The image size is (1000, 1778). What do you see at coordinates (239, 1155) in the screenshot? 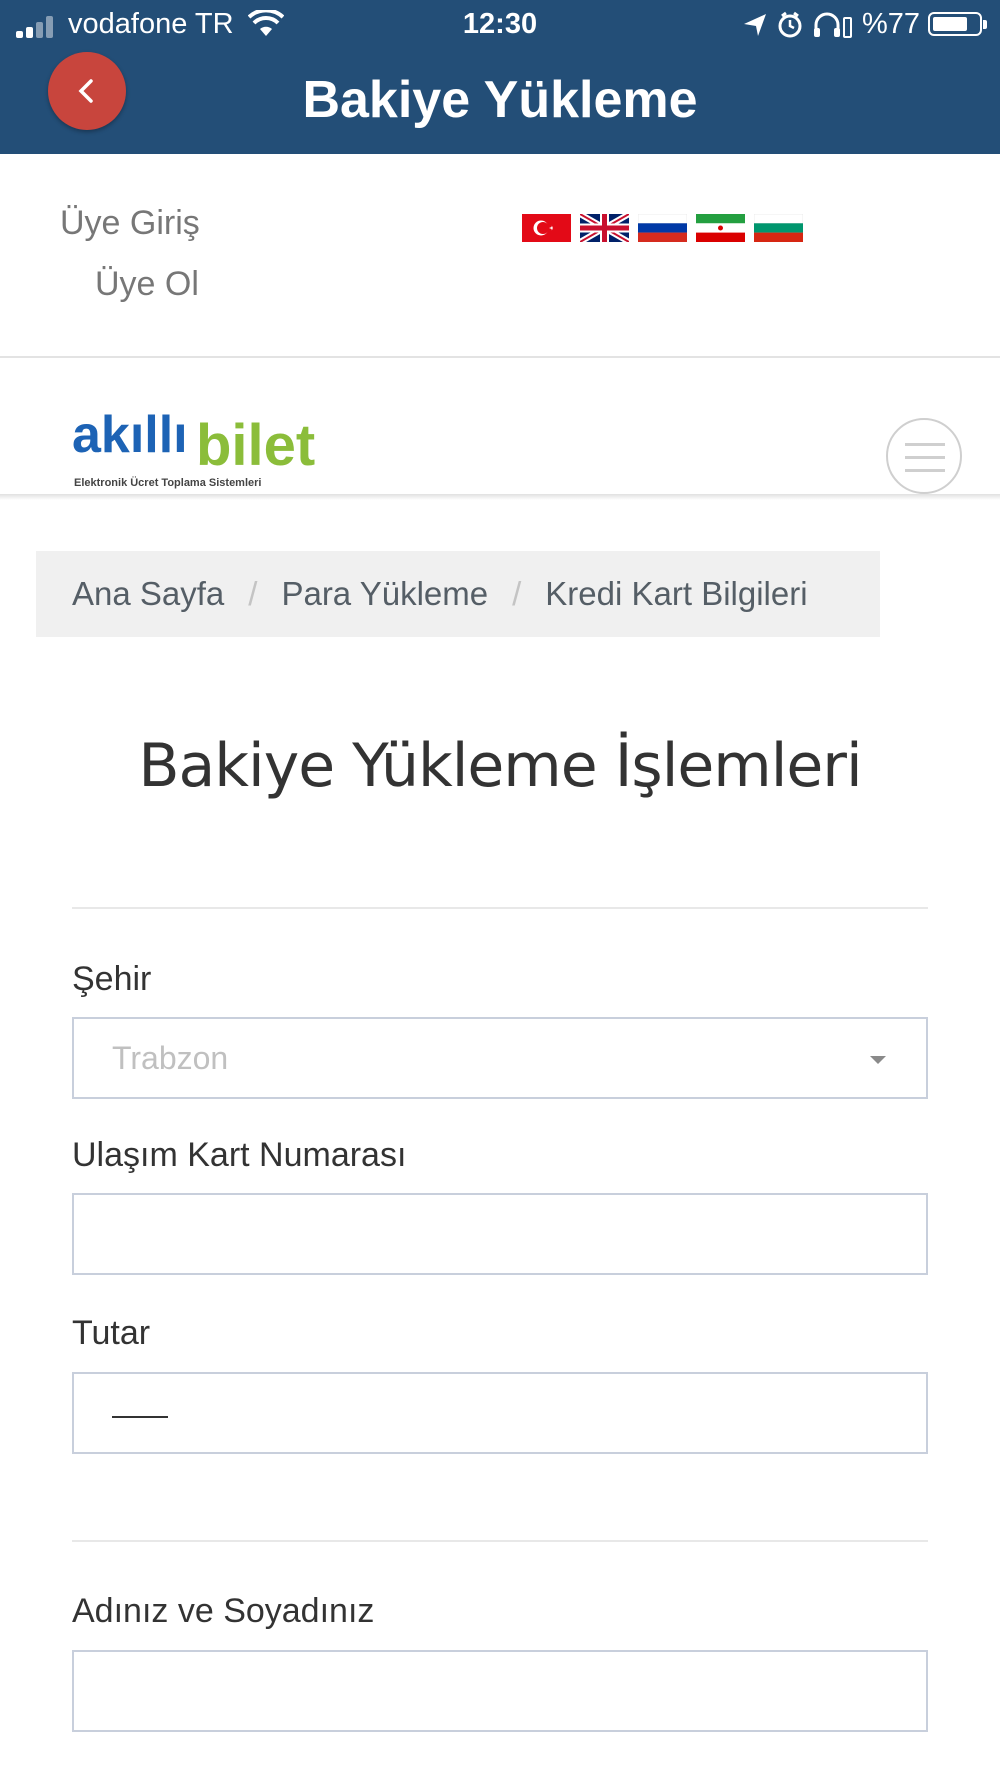
I see `card-number-label: Ulaşım Kart Numarası` at bounding box center [239, 1155].